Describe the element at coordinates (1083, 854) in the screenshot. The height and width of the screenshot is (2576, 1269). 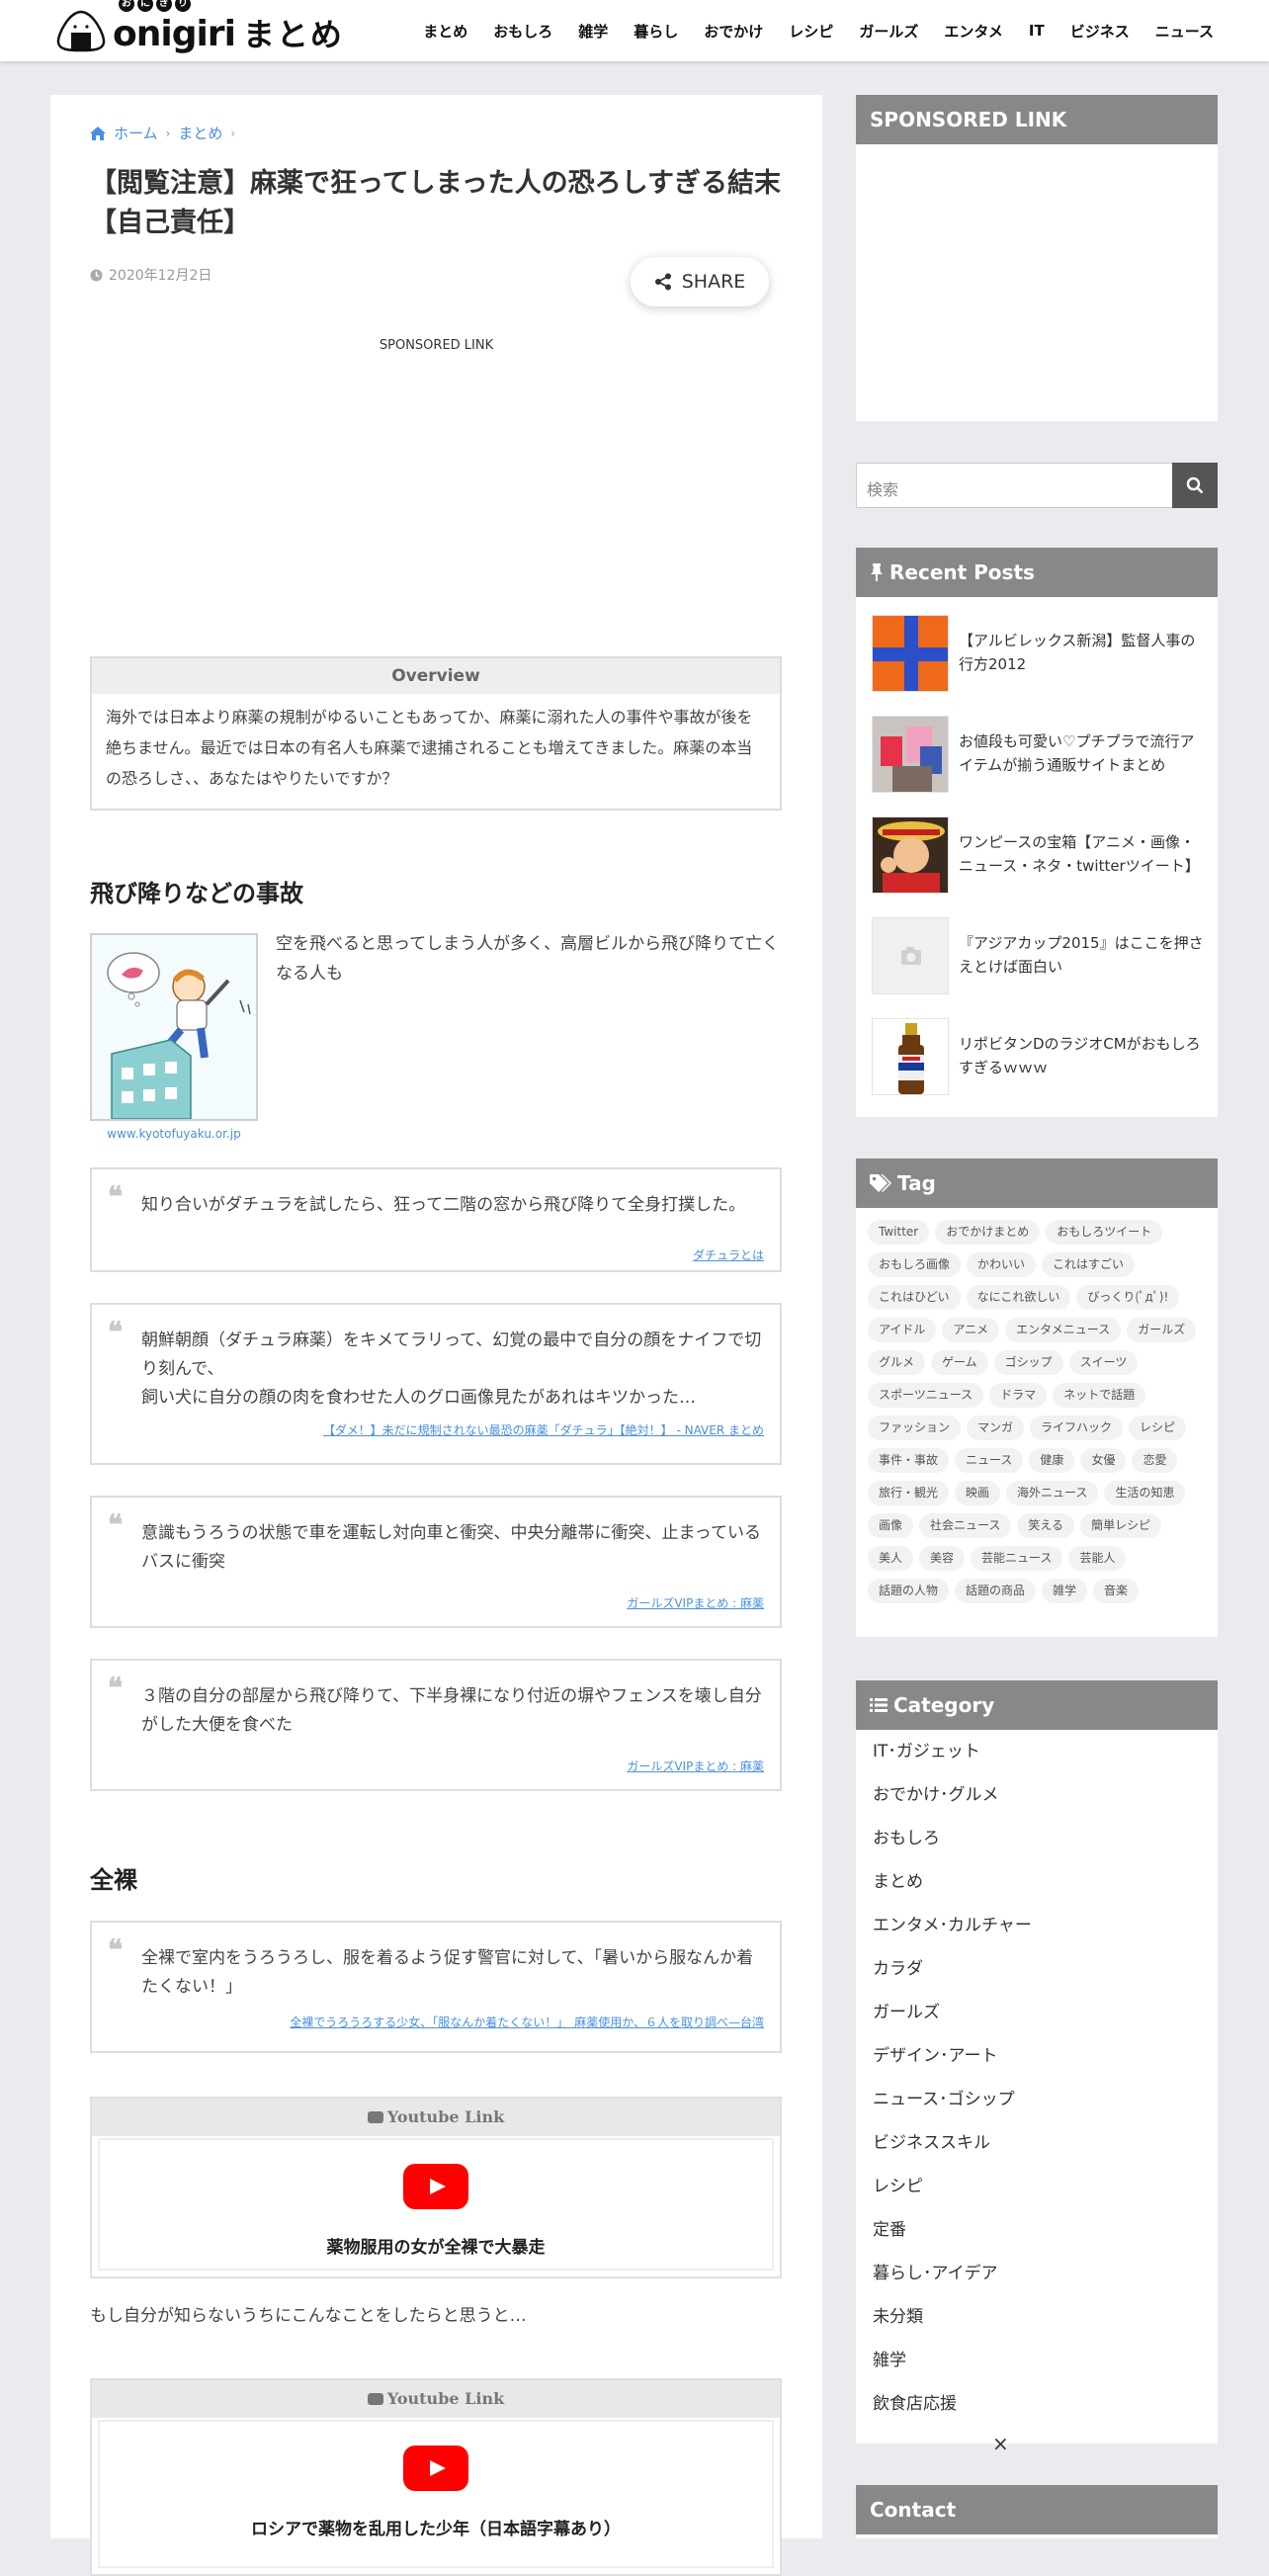
I see `recent-post-title: ワンピースの宝箱【アニメ・画像・ニュース・ネタ・twitterツイート】` at that location.